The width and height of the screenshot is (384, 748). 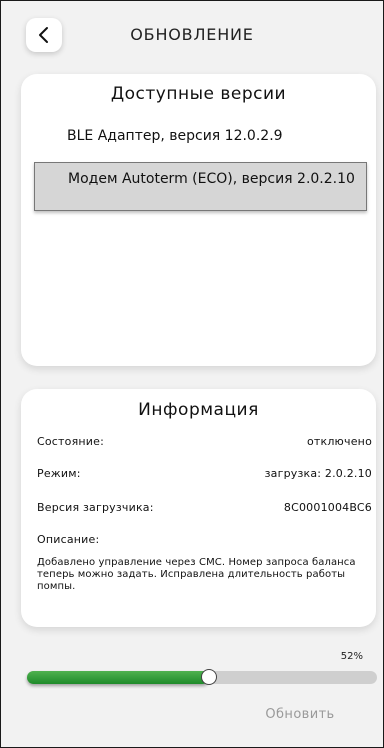 What do you see at coordinates (204, 441) in the screenshot?
I see `info-row-state: Состояние: отключено` at bounding box center [204, 441].